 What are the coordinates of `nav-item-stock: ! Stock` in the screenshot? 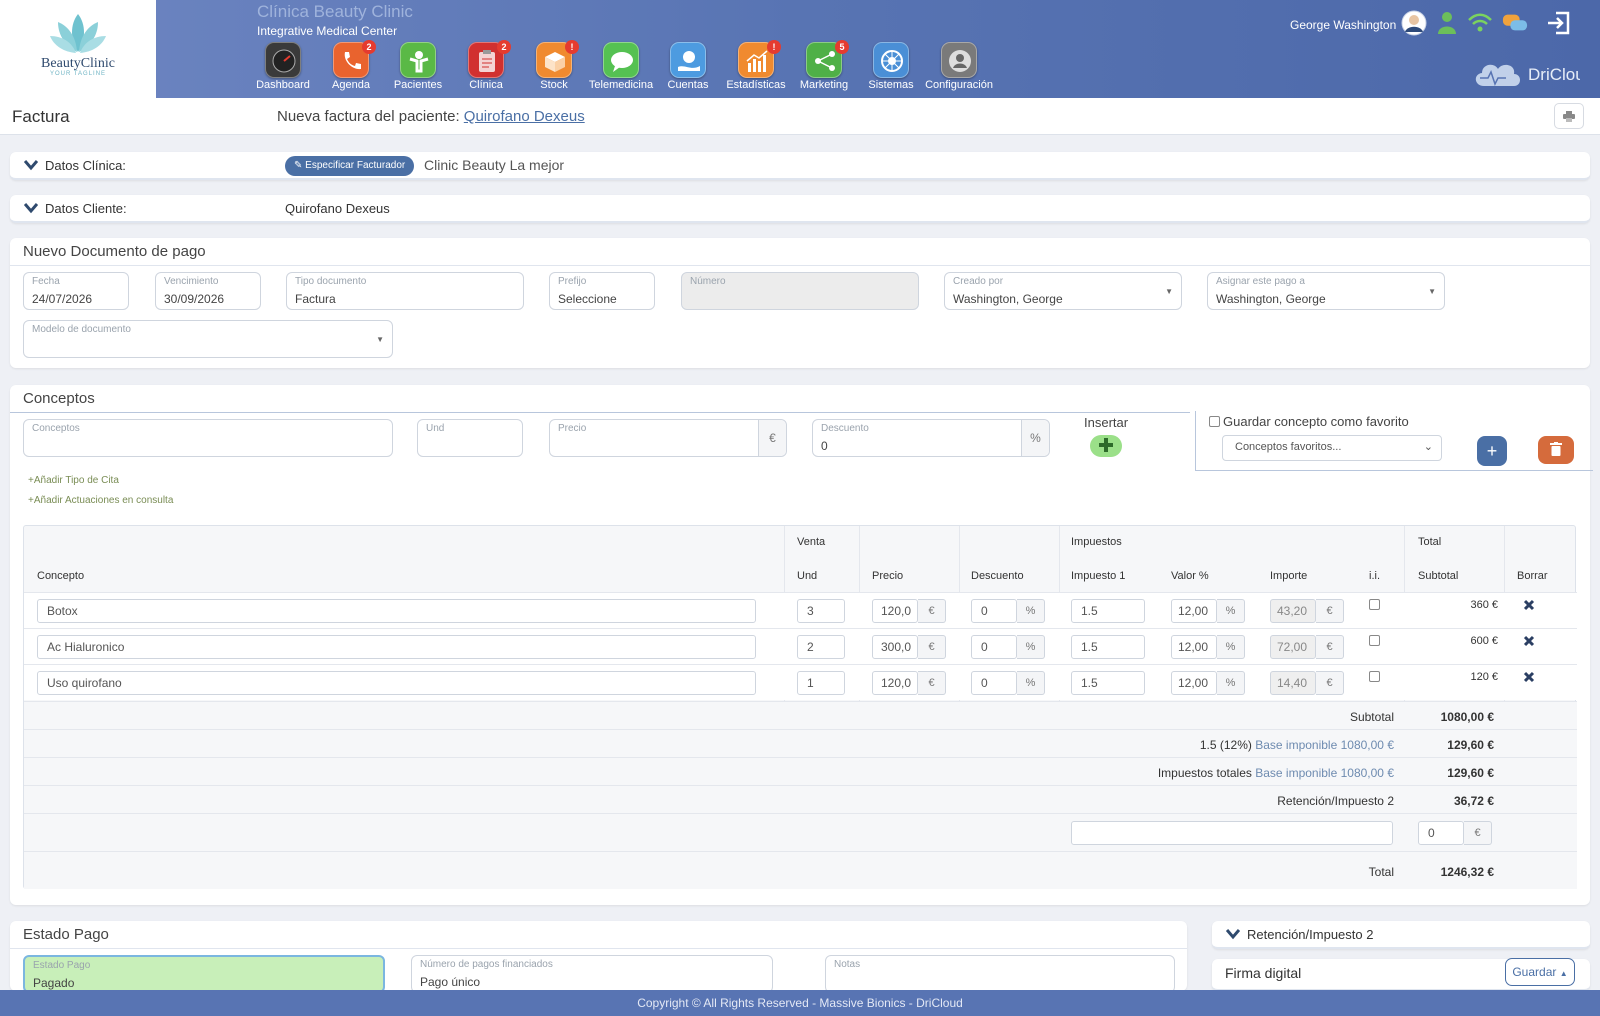 It's located at (554, 65).